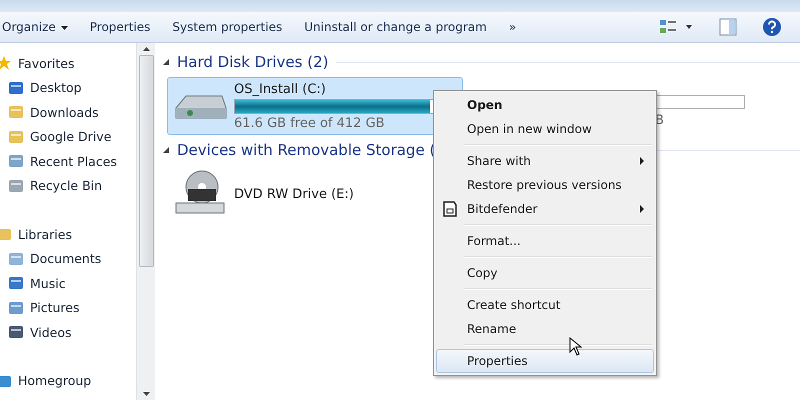 Image resolution: width=800 pixels, height=400 pixels. I want to click on toolbar-button: Organize, so click(40, 27).